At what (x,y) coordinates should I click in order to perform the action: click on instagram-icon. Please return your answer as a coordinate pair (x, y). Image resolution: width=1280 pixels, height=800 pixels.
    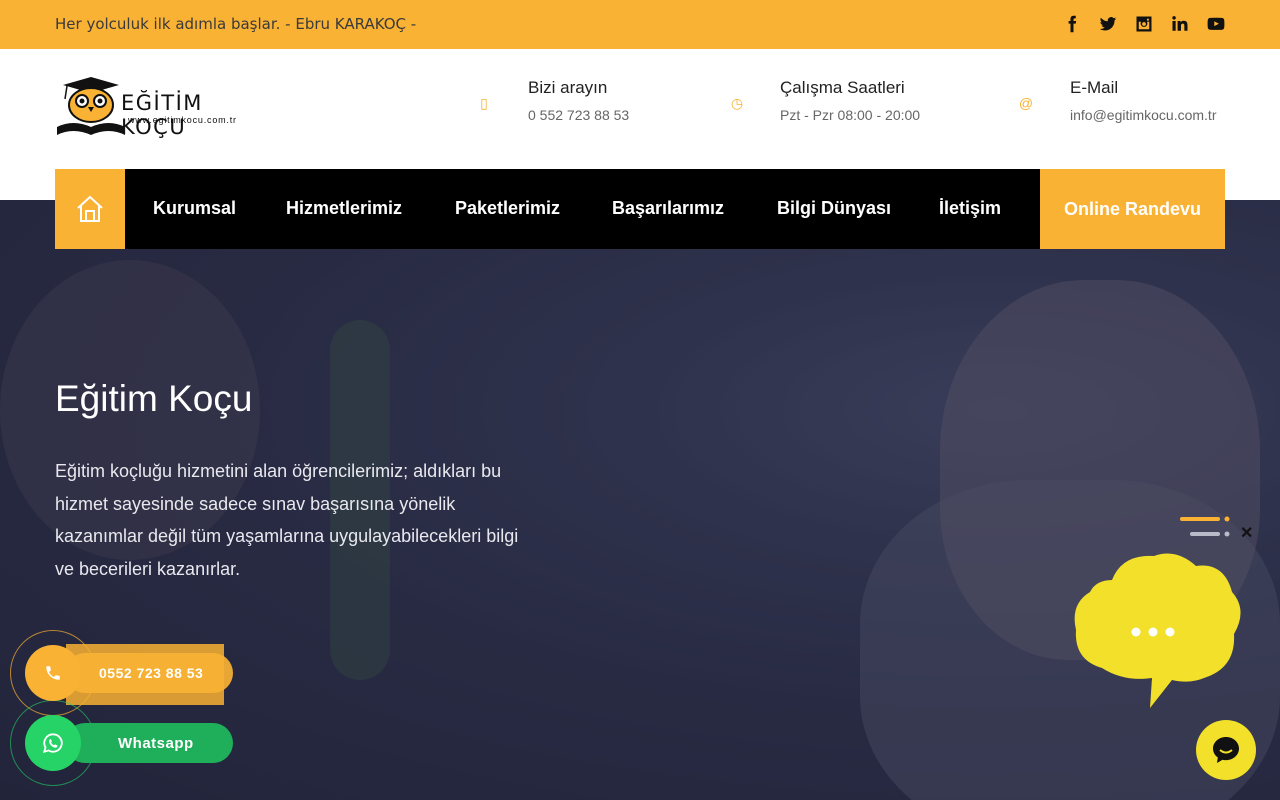
    Looking at the image, I should click on (1143, 24).